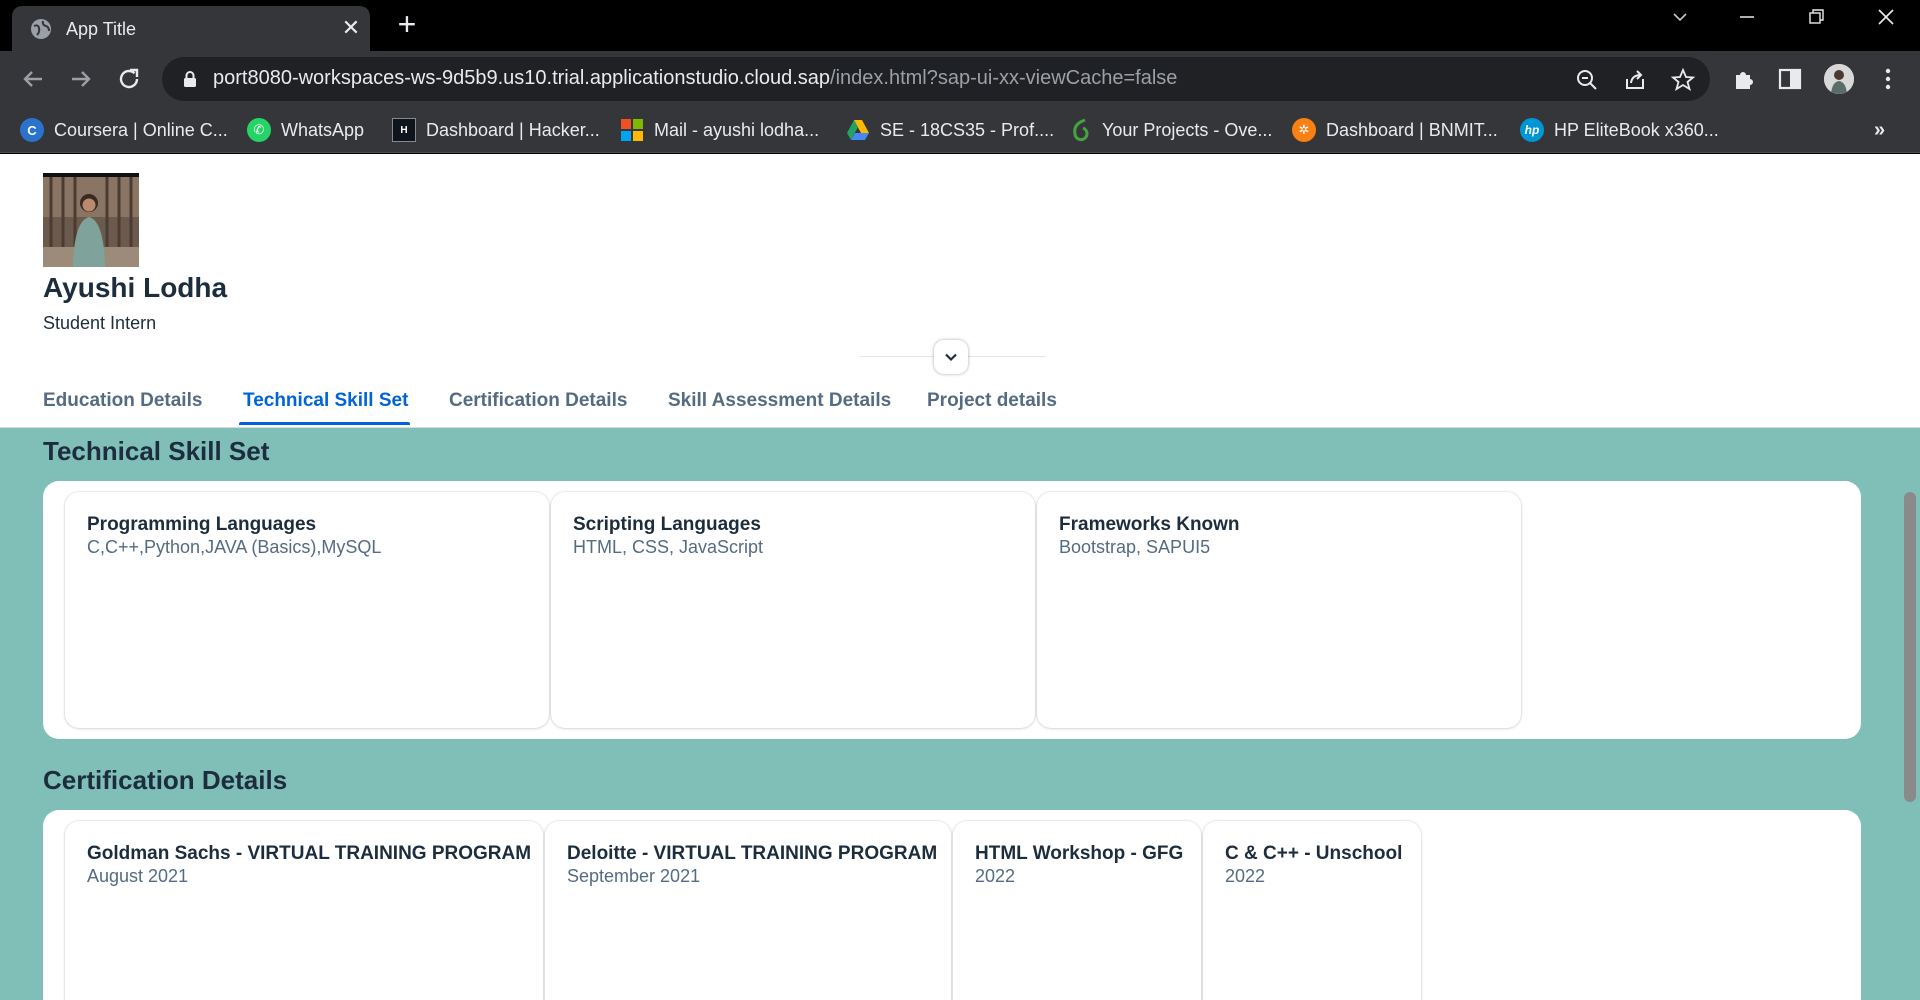  I want to click on coursera-icon: C, so click(32, 130).